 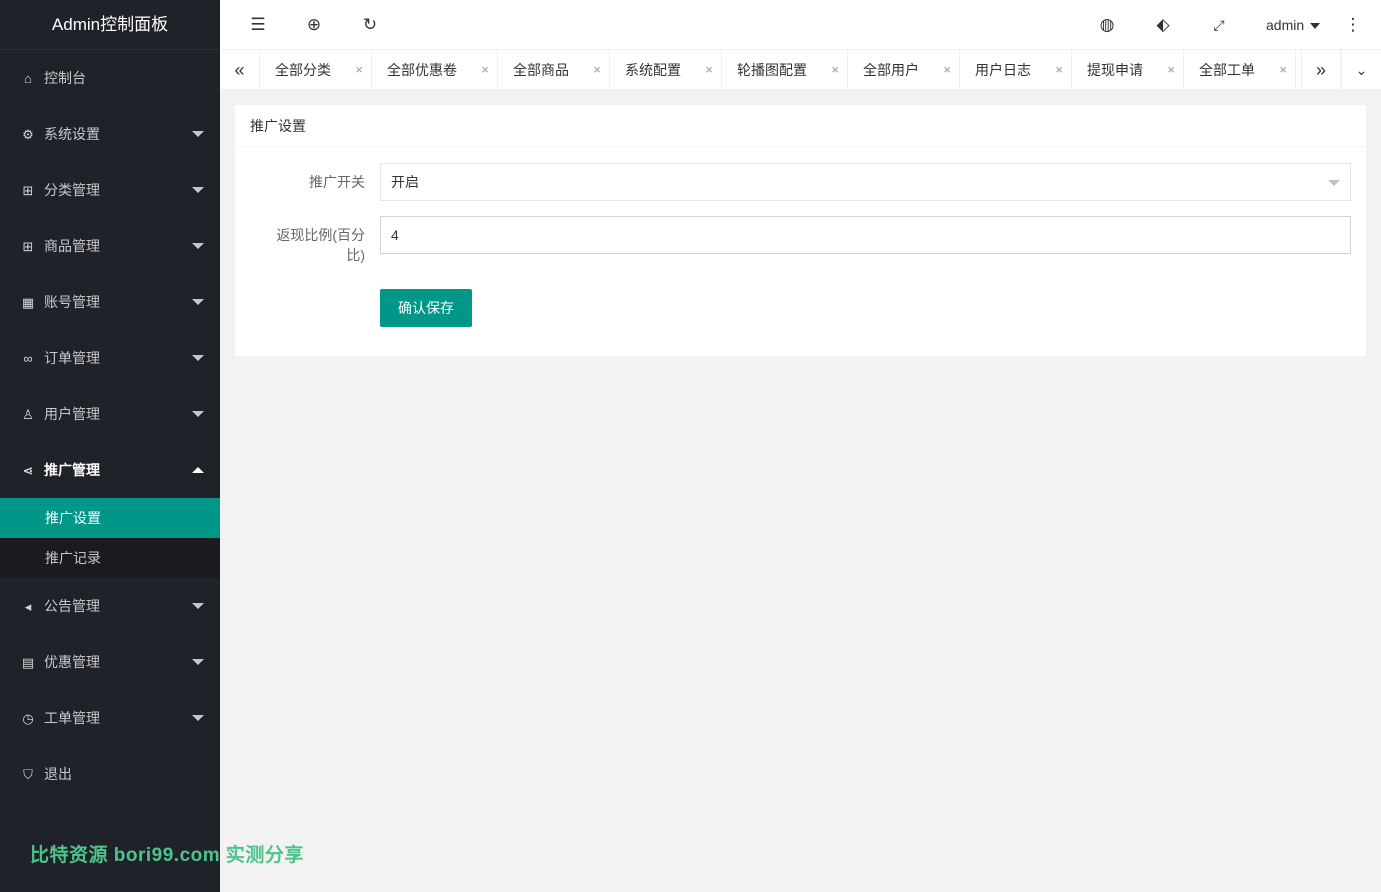 What do you see at coordinates (28, 414) in the screenshot?
I see `user-icon: ♙` at bounding box center [28, 414].